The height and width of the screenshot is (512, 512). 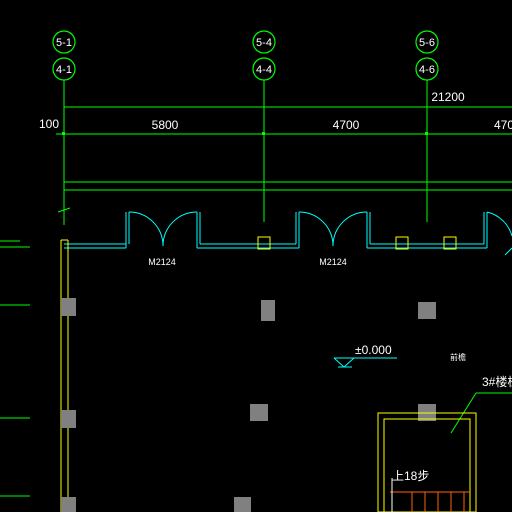 I want to click on stair-label: 3#楼梯, so click(x=497, y=381).